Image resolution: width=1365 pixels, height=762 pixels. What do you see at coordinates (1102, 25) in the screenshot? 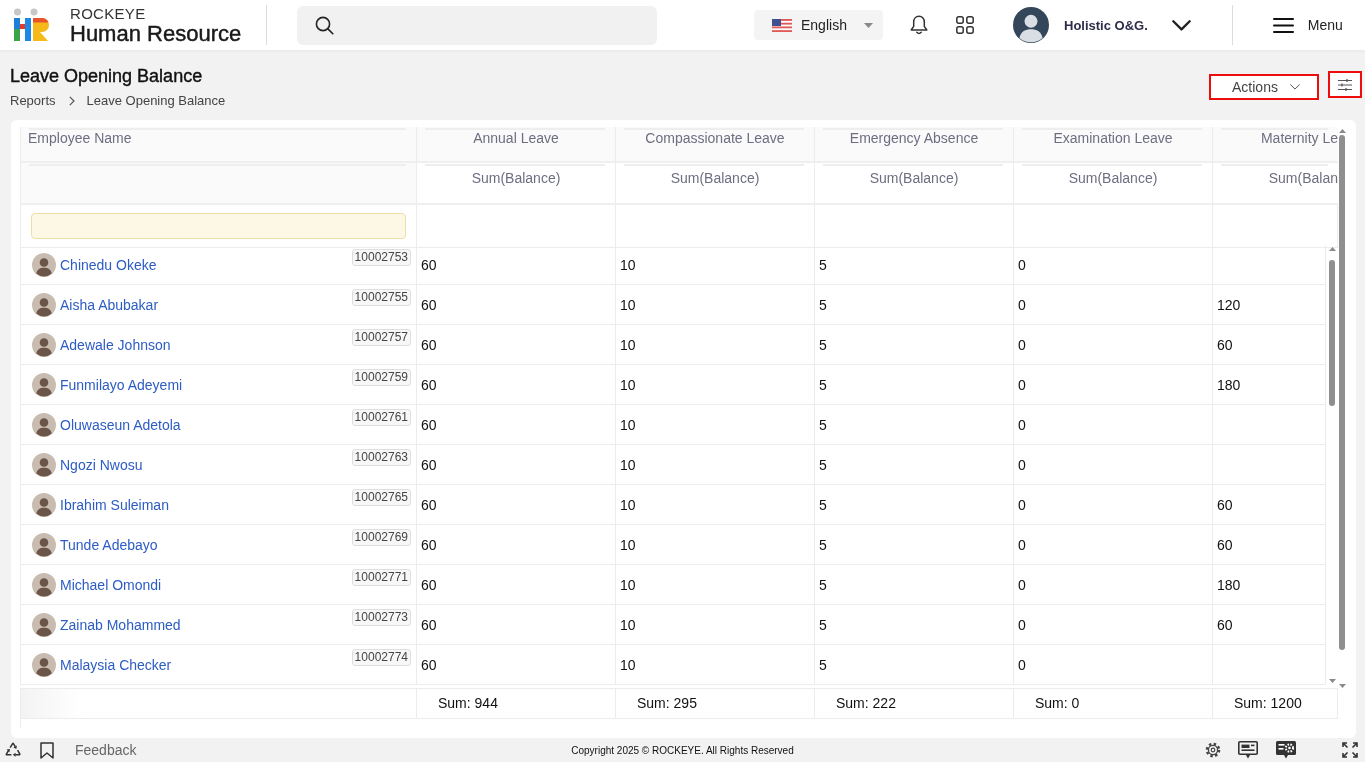
I see `user-menu-button: Holistic O&G.` at bounding box center [1102, 25].